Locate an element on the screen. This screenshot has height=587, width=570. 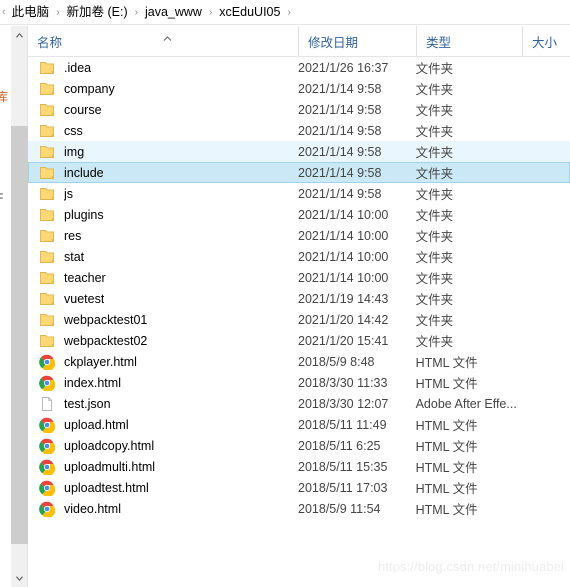
file-date-modified-cell: 2018/5/11 15:35 is located at coordinates (343, 466).